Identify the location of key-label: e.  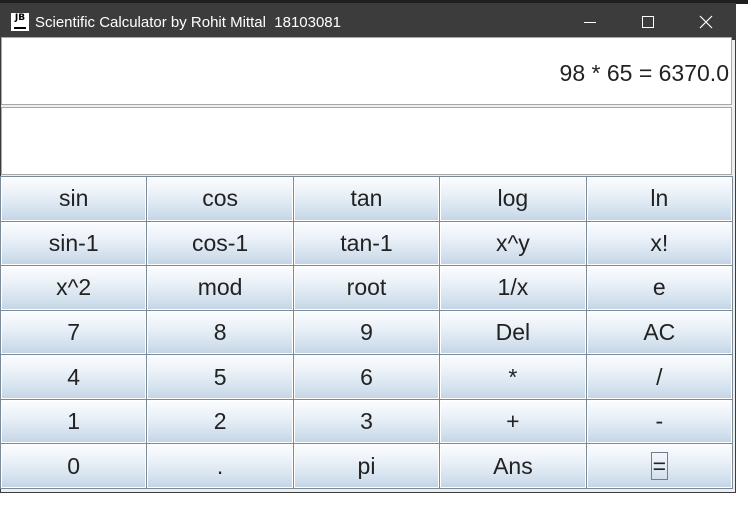
(659, 287).